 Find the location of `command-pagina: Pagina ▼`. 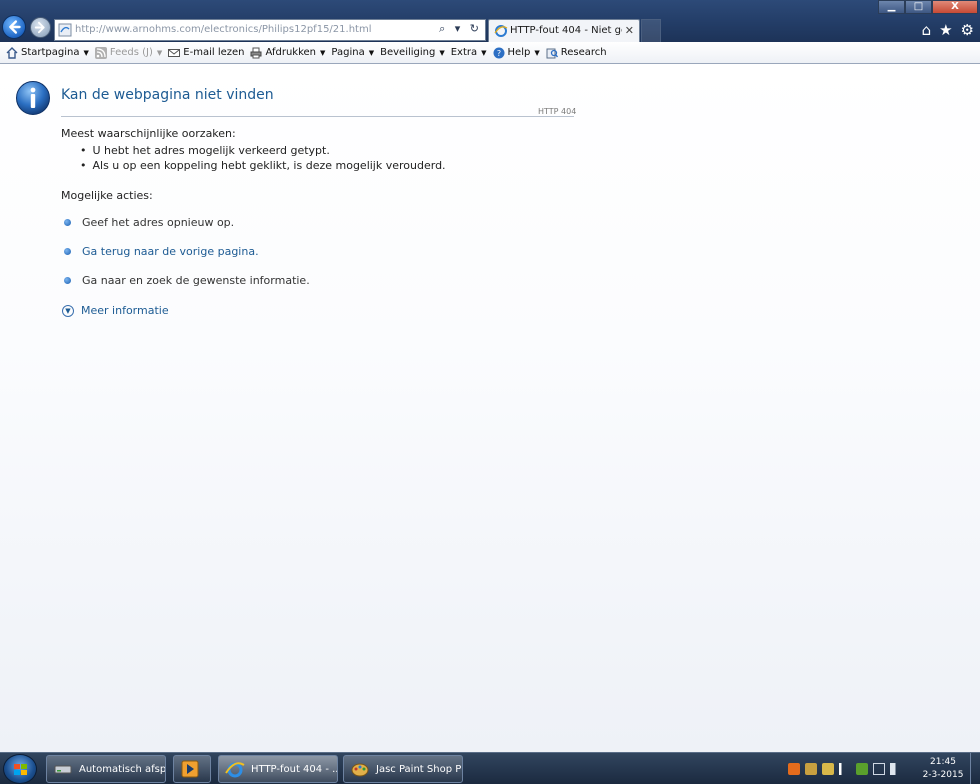

command-pagina: Pagina ▼ is located at coordinates (352, 52).